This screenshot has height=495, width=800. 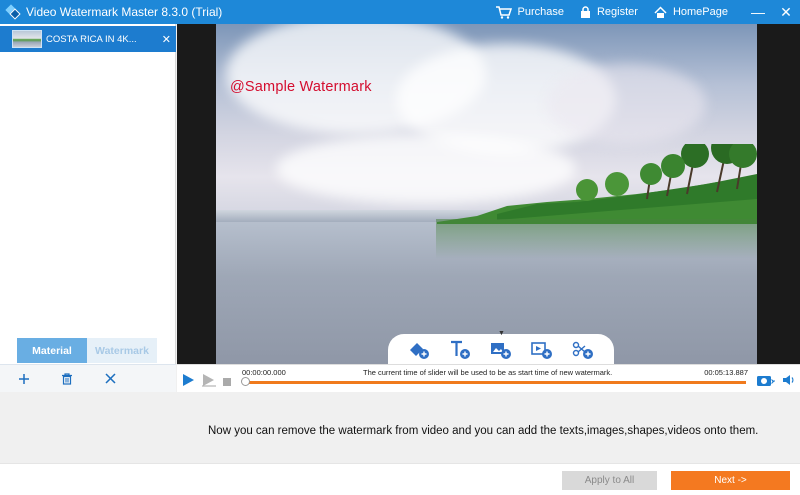 What do you see at coordinates (786, 12) in the screenshot?
I see `close-window-button: ✕` at bounding box center [786, 12].